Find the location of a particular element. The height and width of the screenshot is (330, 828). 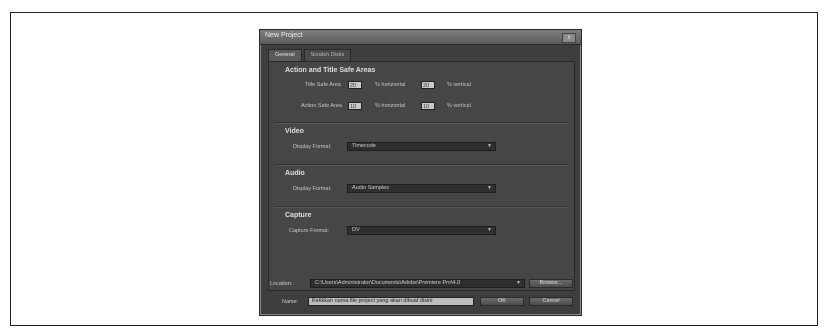

cancel-button: Cancel is located at coordinates (551, 301).